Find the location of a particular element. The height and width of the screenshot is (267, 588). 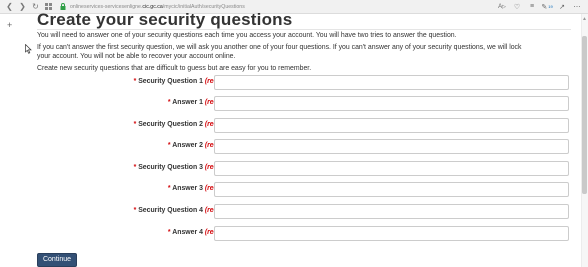

url-prefix: onlineservices-servicesenligne. is located at coordinates (106, 6).